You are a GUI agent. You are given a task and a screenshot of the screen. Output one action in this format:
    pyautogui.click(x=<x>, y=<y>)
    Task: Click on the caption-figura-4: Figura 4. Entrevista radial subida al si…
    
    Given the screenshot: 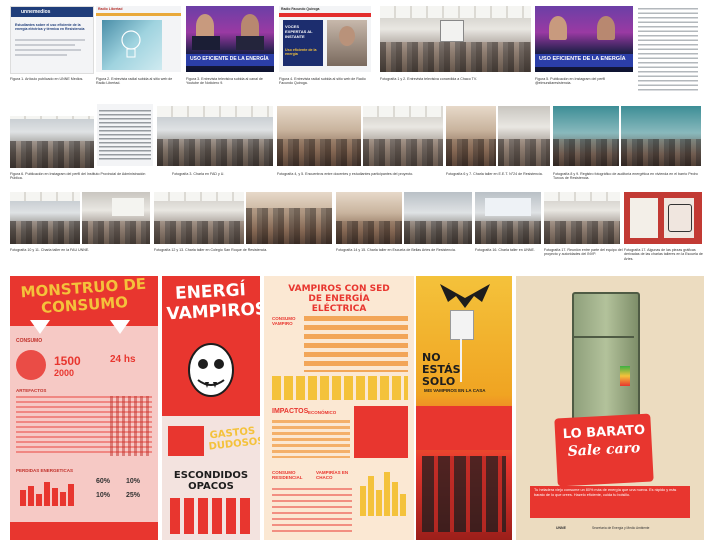 What is the action you would take?
    pyautogui.click(x=322, y=81)
    